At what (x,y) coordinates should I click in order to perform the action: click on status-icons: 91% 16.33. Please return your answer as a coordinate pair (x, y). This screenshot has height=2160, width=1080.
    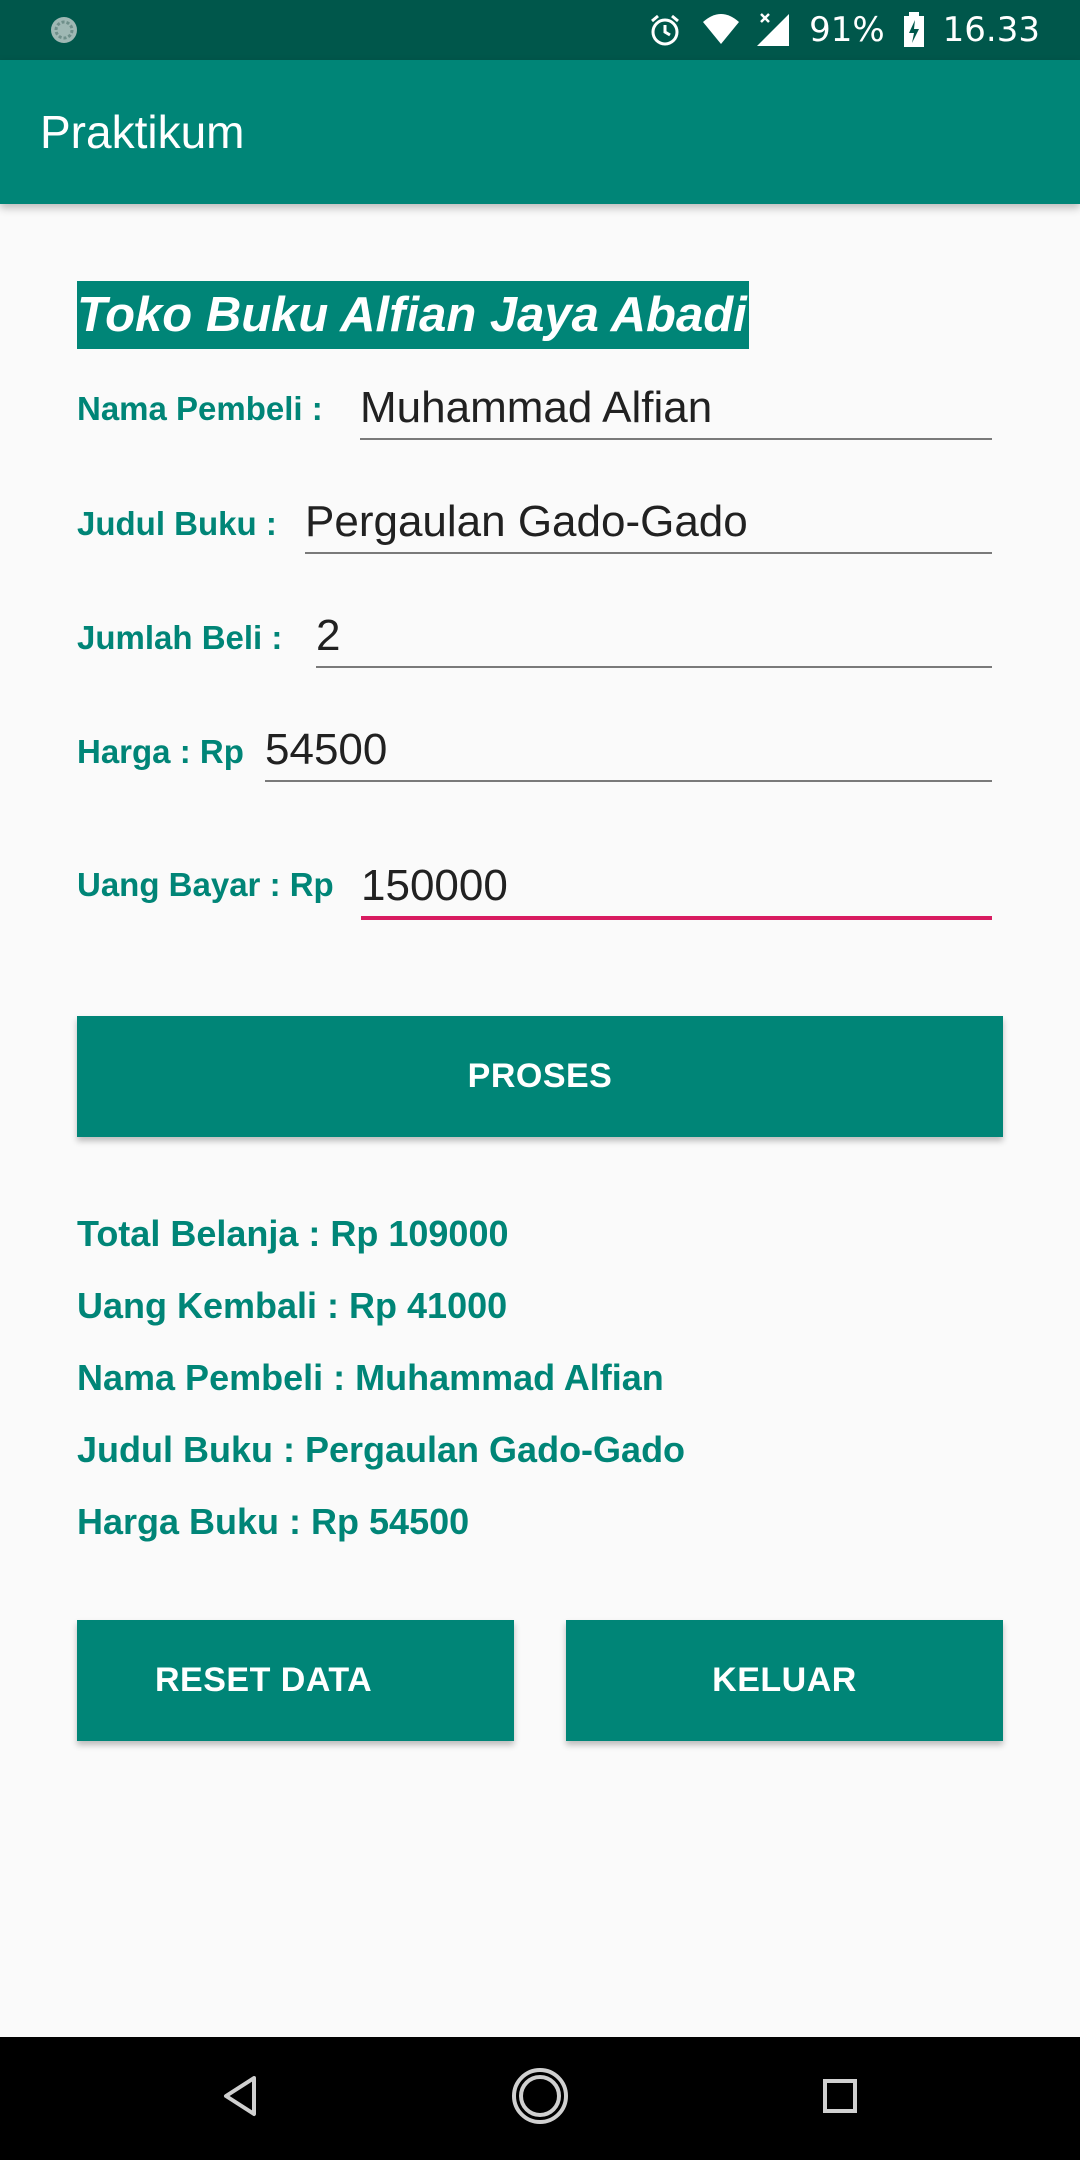
    Looking at the image, I should click on (843, 30).